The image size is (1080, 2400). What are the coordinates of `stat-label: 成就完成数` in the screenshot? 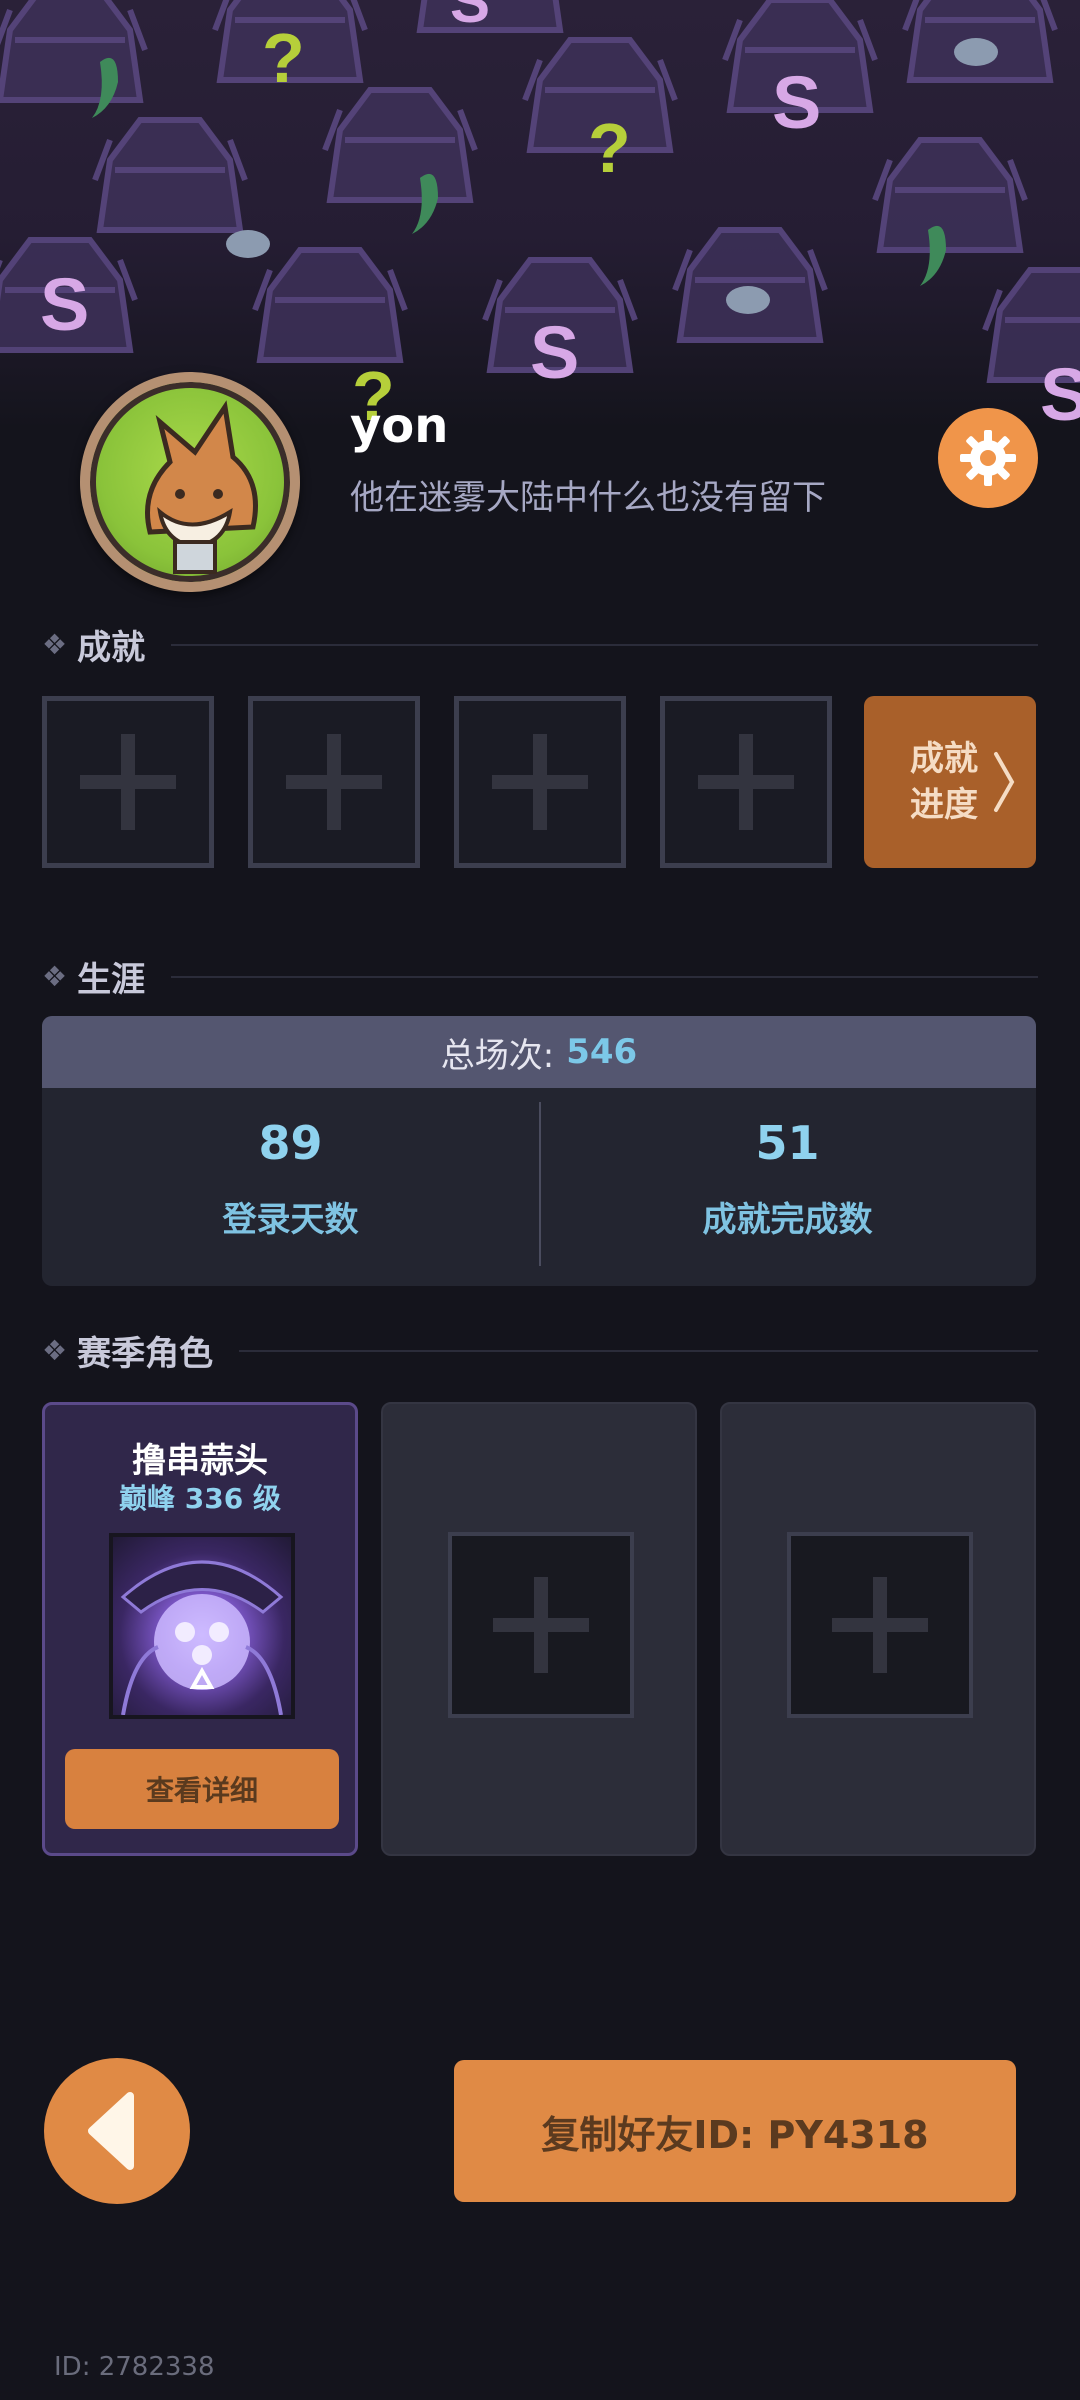 It's located at (787, 1220).